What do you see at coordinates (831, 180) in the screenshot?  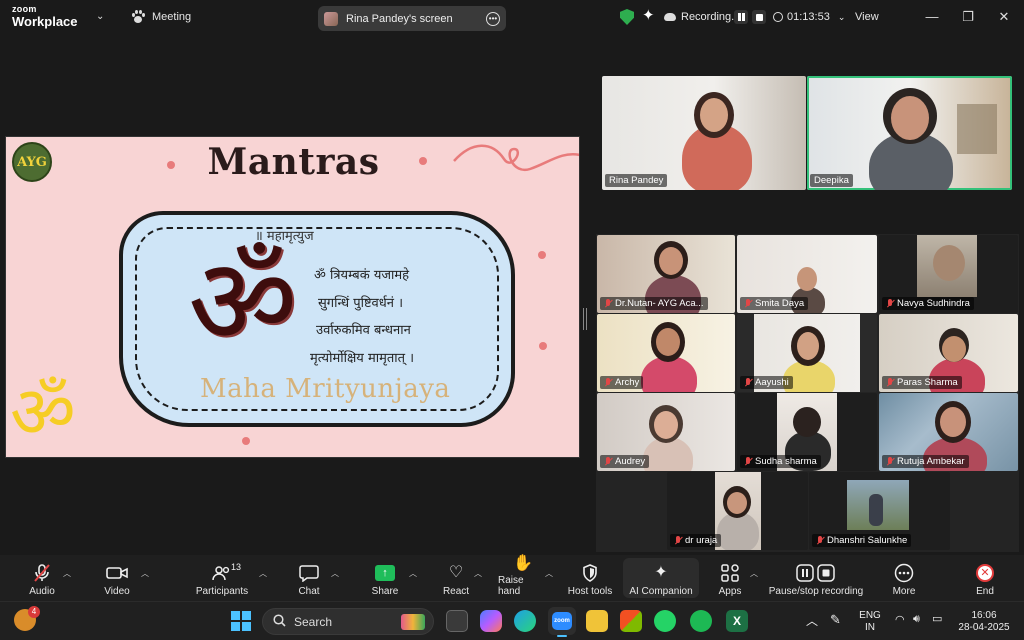 I see `participant-name: Deepika` at bounding box center [831, 180].